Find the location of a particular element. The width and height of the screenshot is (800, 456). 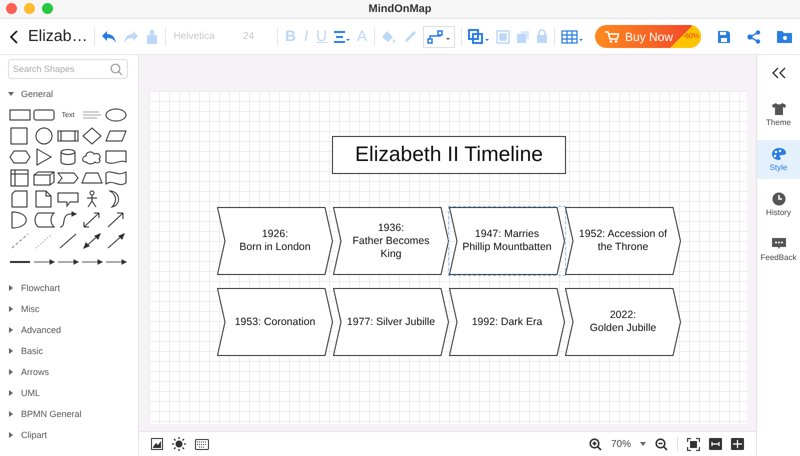

panel-tab: Theme is located at coordinates (778, 114).